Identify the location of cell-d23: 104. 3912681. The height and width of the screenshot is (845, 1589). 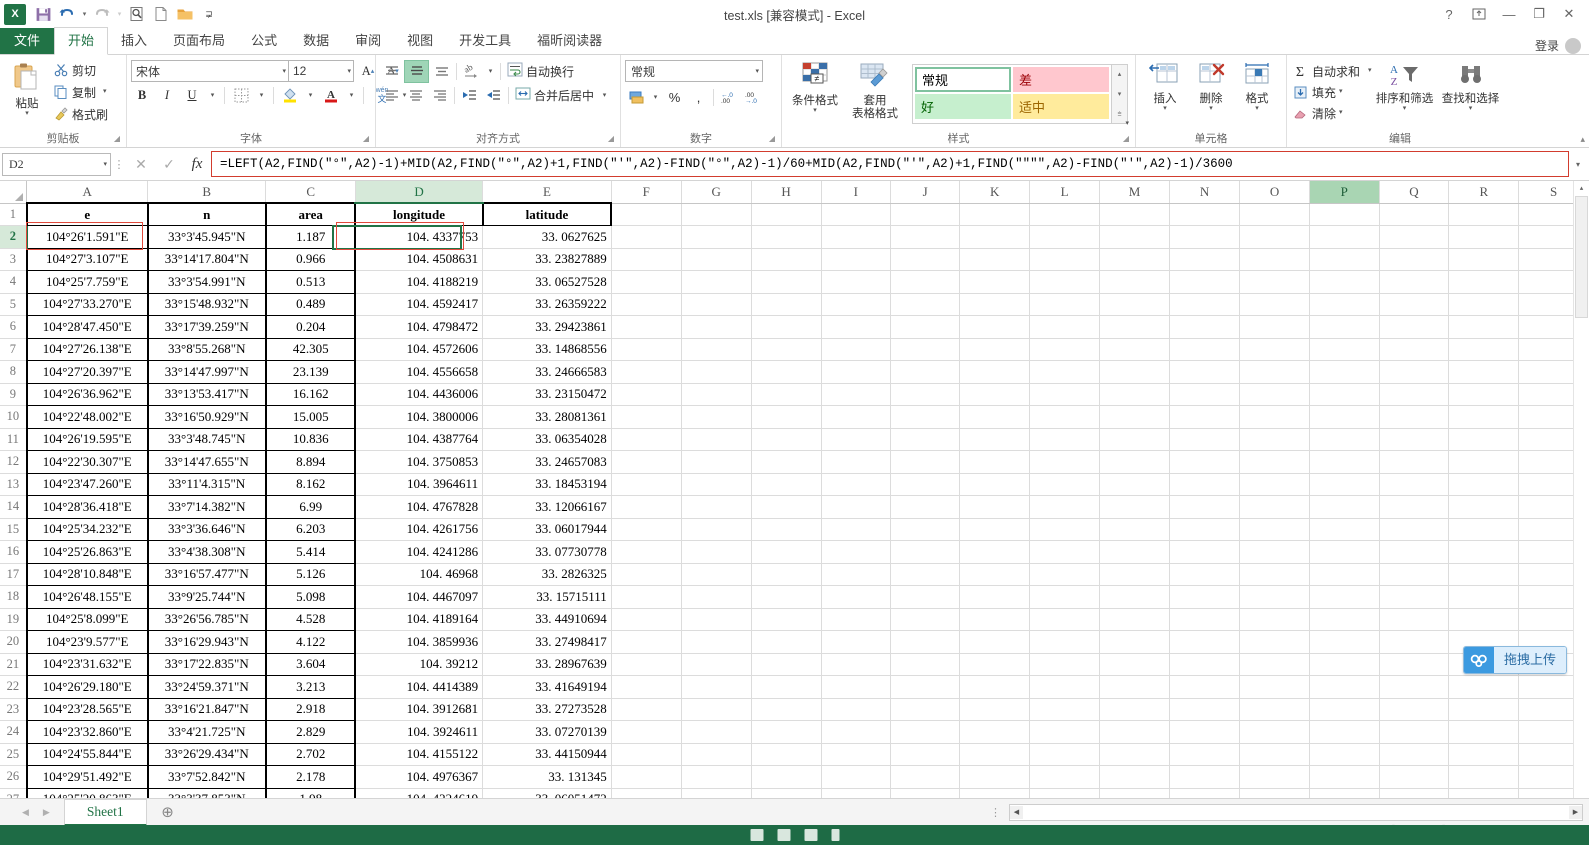
(419, 709).